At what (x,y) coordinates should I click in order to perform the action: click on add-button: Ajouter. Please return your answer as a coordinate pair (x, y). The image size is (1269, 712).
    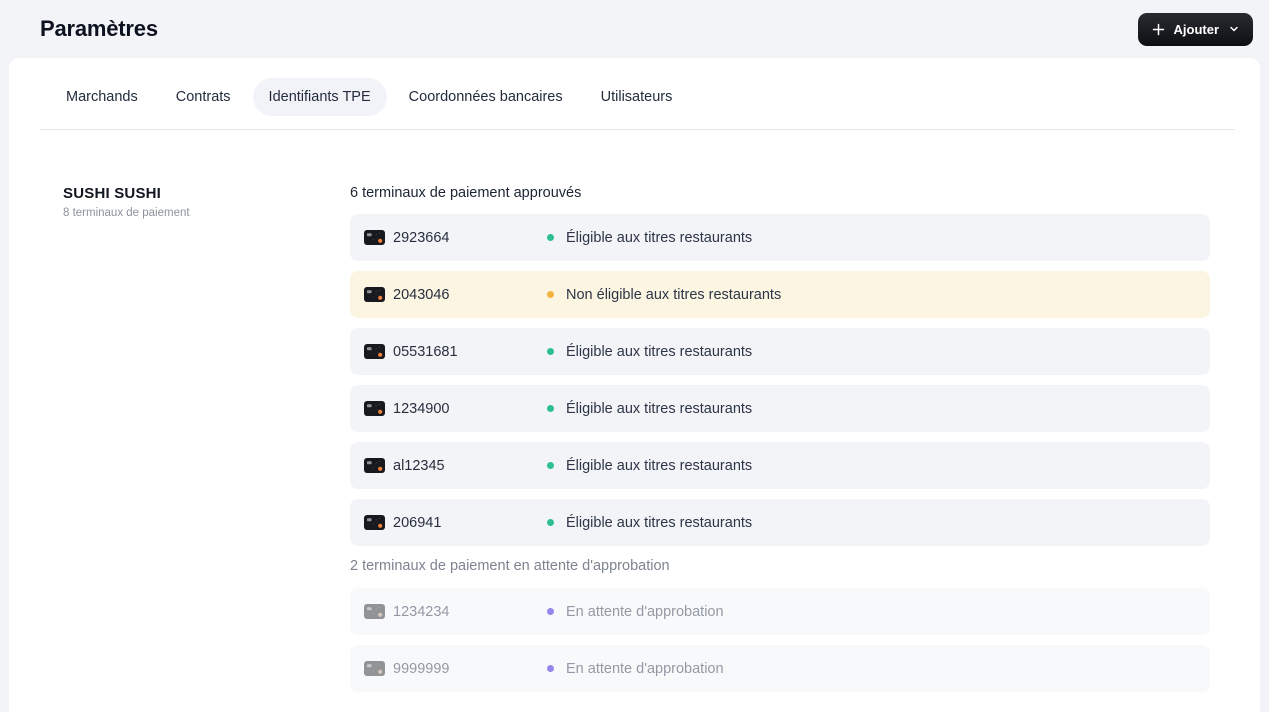
    Looking at the image, I should click on (1195, 29).